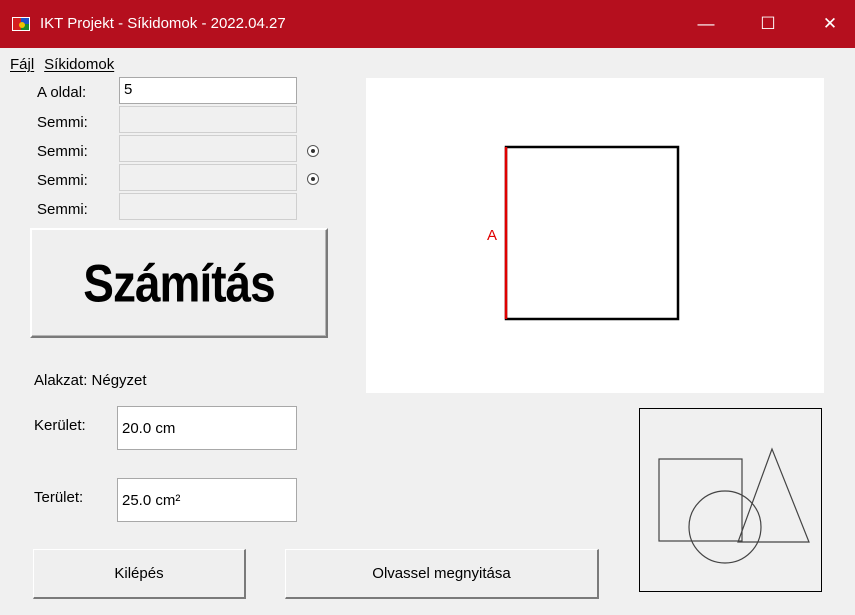 The width and height of the screenshot is (855, 615). I want to click on minimize-button: —, so click(706, 24).